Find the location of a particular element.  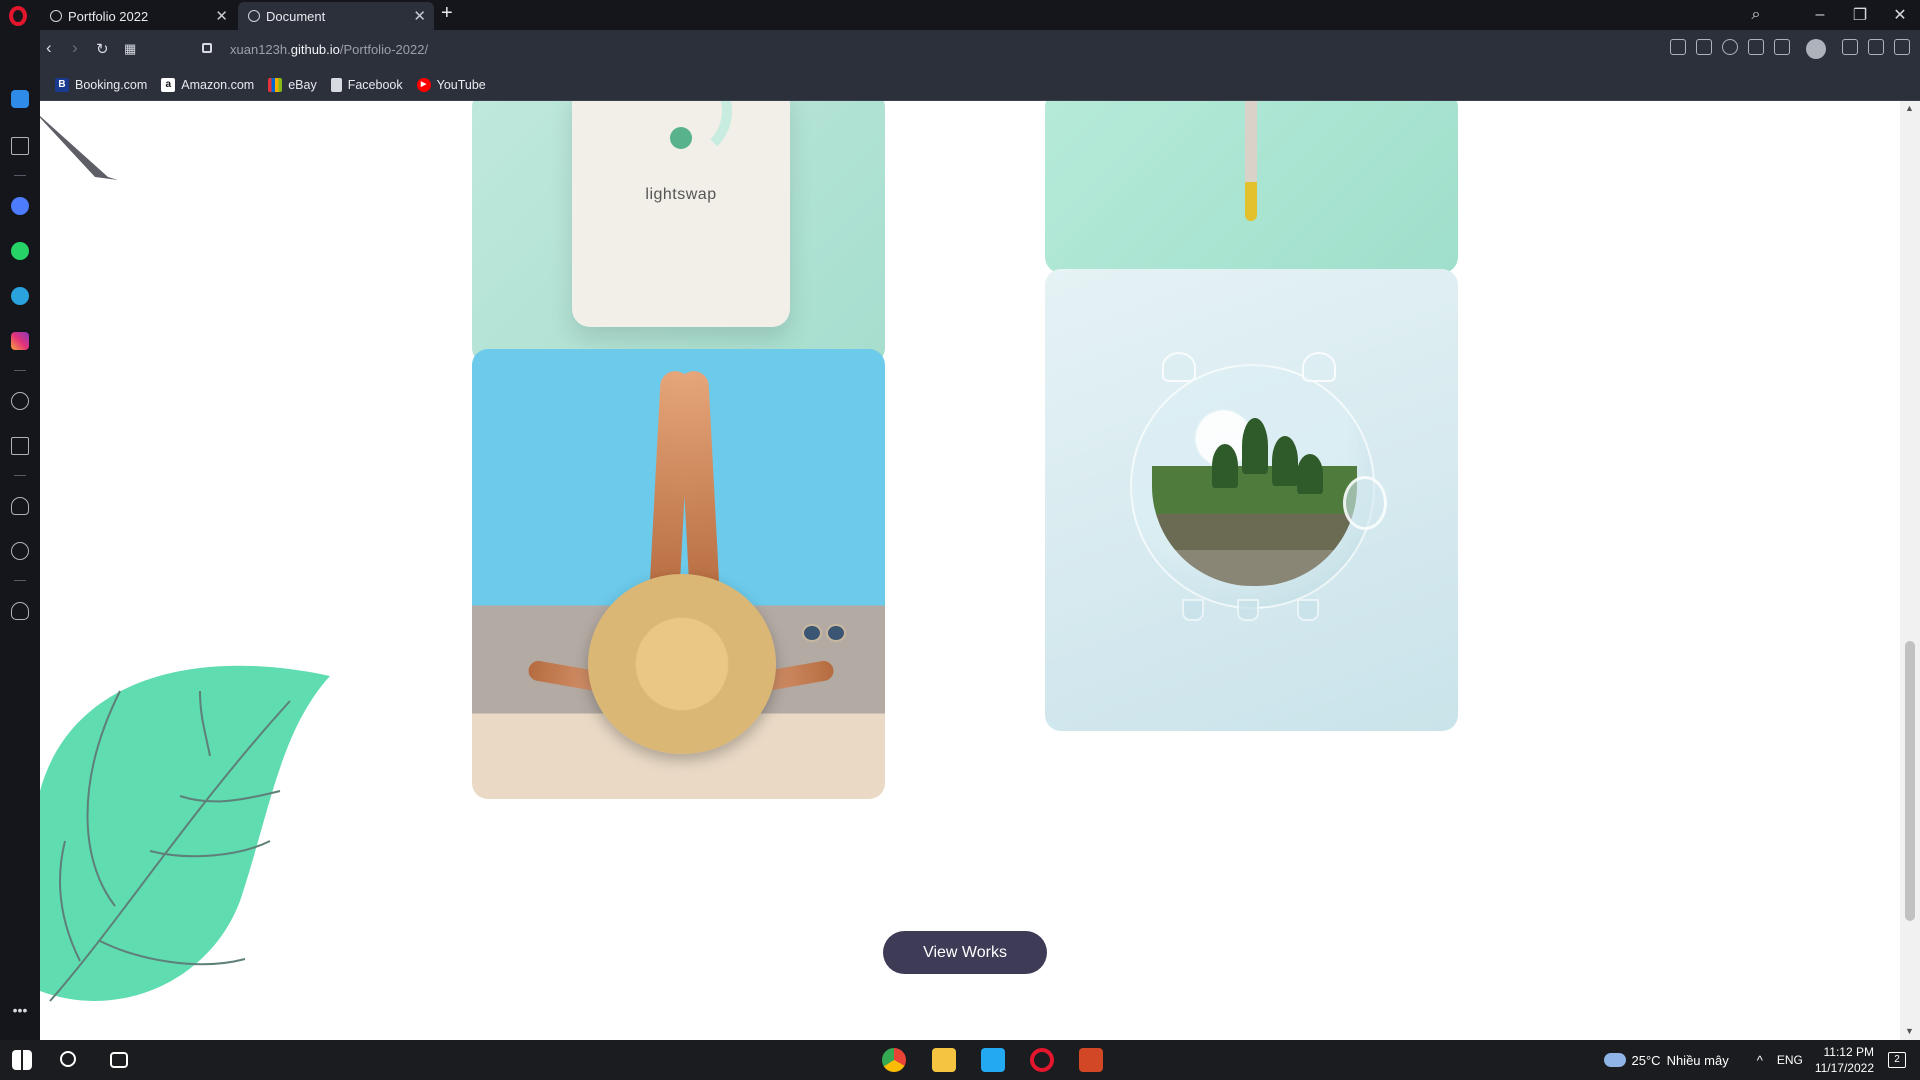

chrome-icon is located at coordinates (894, 1060).